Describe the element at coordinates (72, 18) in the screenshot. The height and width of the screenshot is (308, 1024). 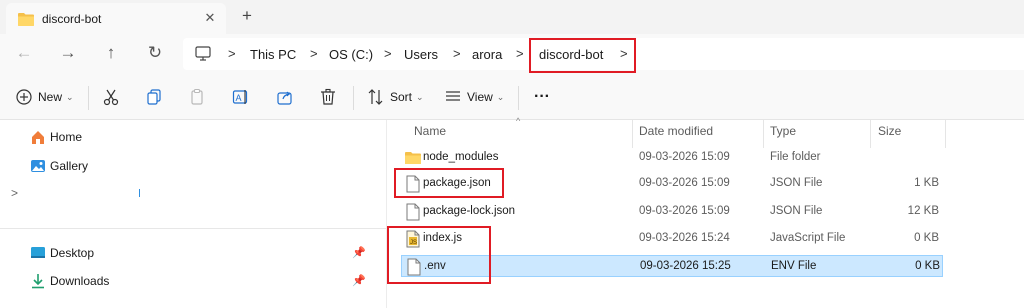
I see `tab-title: discord-bot` at that location.